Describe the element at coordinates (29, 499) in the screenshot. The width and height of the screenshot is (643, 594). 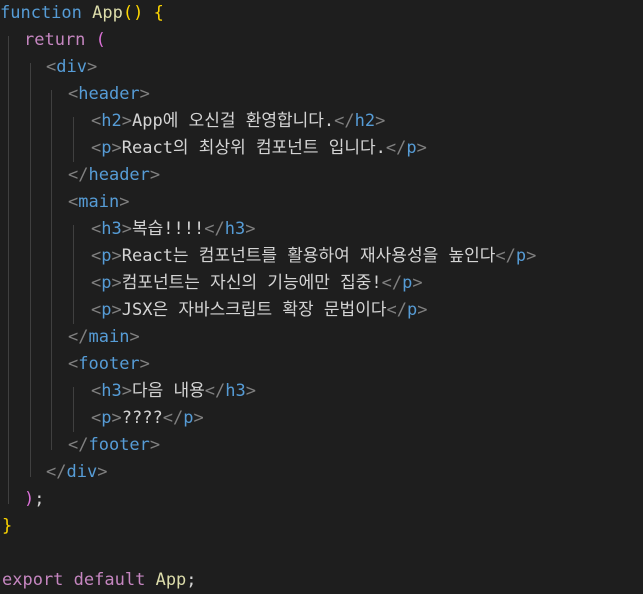
I see `close-paren: )` at that location.